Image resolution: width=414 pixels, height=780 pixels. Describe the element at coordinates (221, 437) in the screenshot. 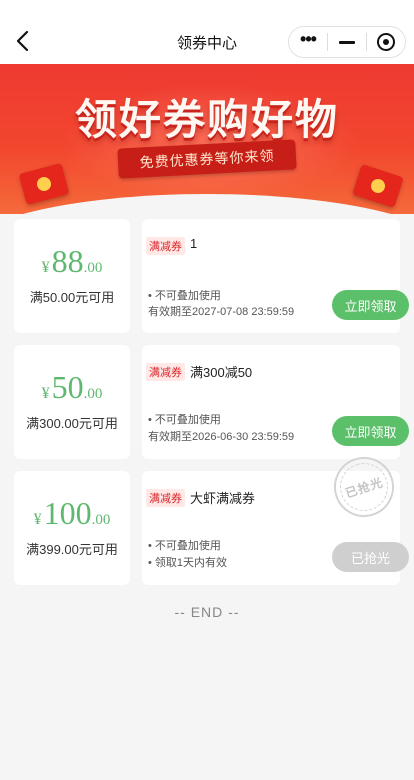

I see `coupon-validity: 有效期至2026-06-30 23:59:59` at that location.